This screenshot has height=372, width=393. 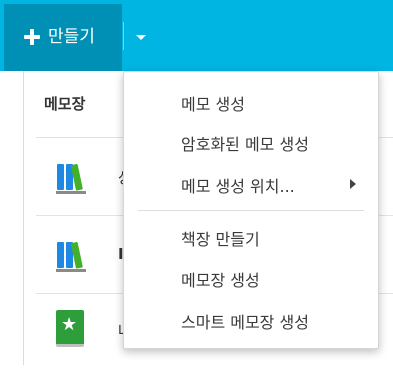 What do you see at coordinates (123, 36) in the screenshot?
I see `toolbar-divider` at bounding box center [123, 36].